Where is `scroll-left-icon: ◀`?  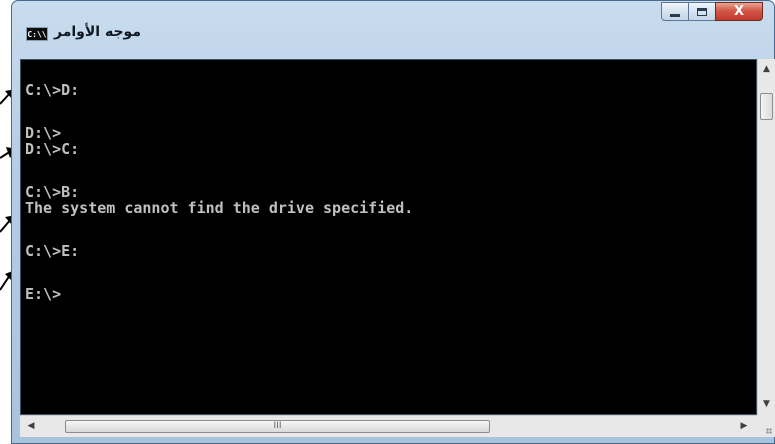 scroll-left-icon: ◀ is located at coordinates (31, 426).